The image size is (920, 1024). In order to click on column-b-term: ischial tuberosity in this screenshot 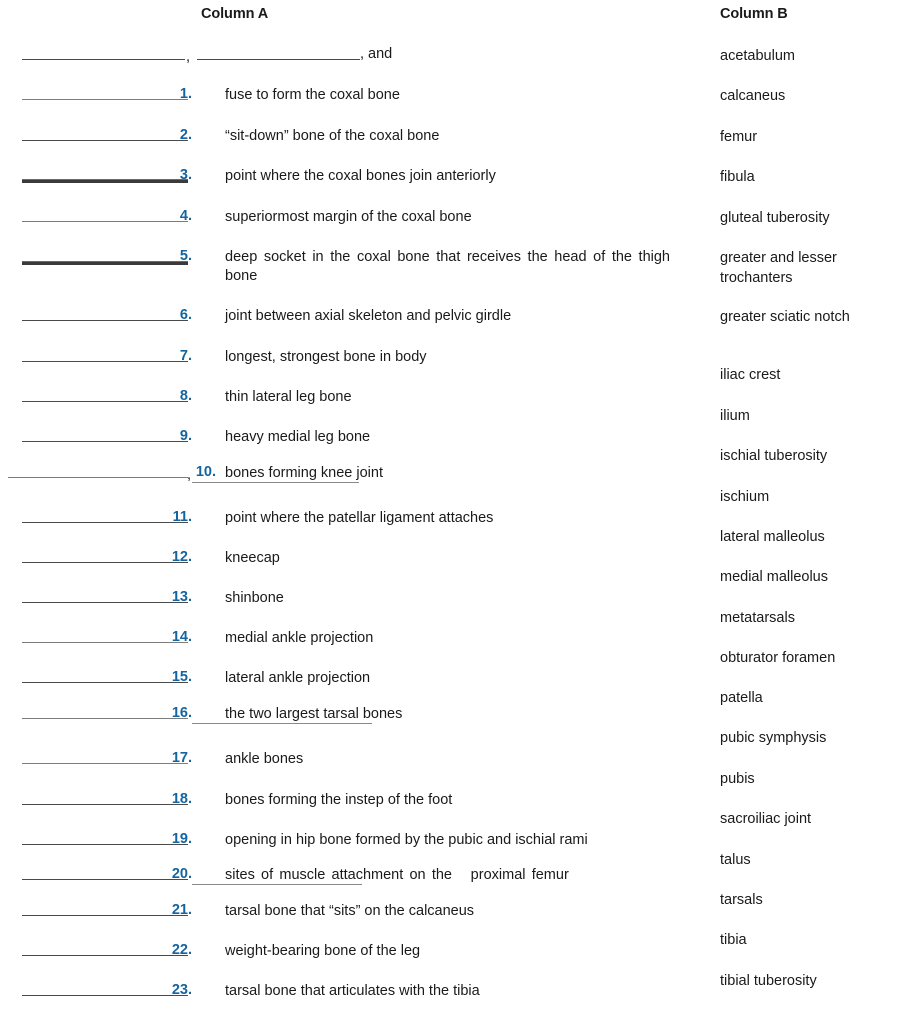, I will do `click(774, 456)`.